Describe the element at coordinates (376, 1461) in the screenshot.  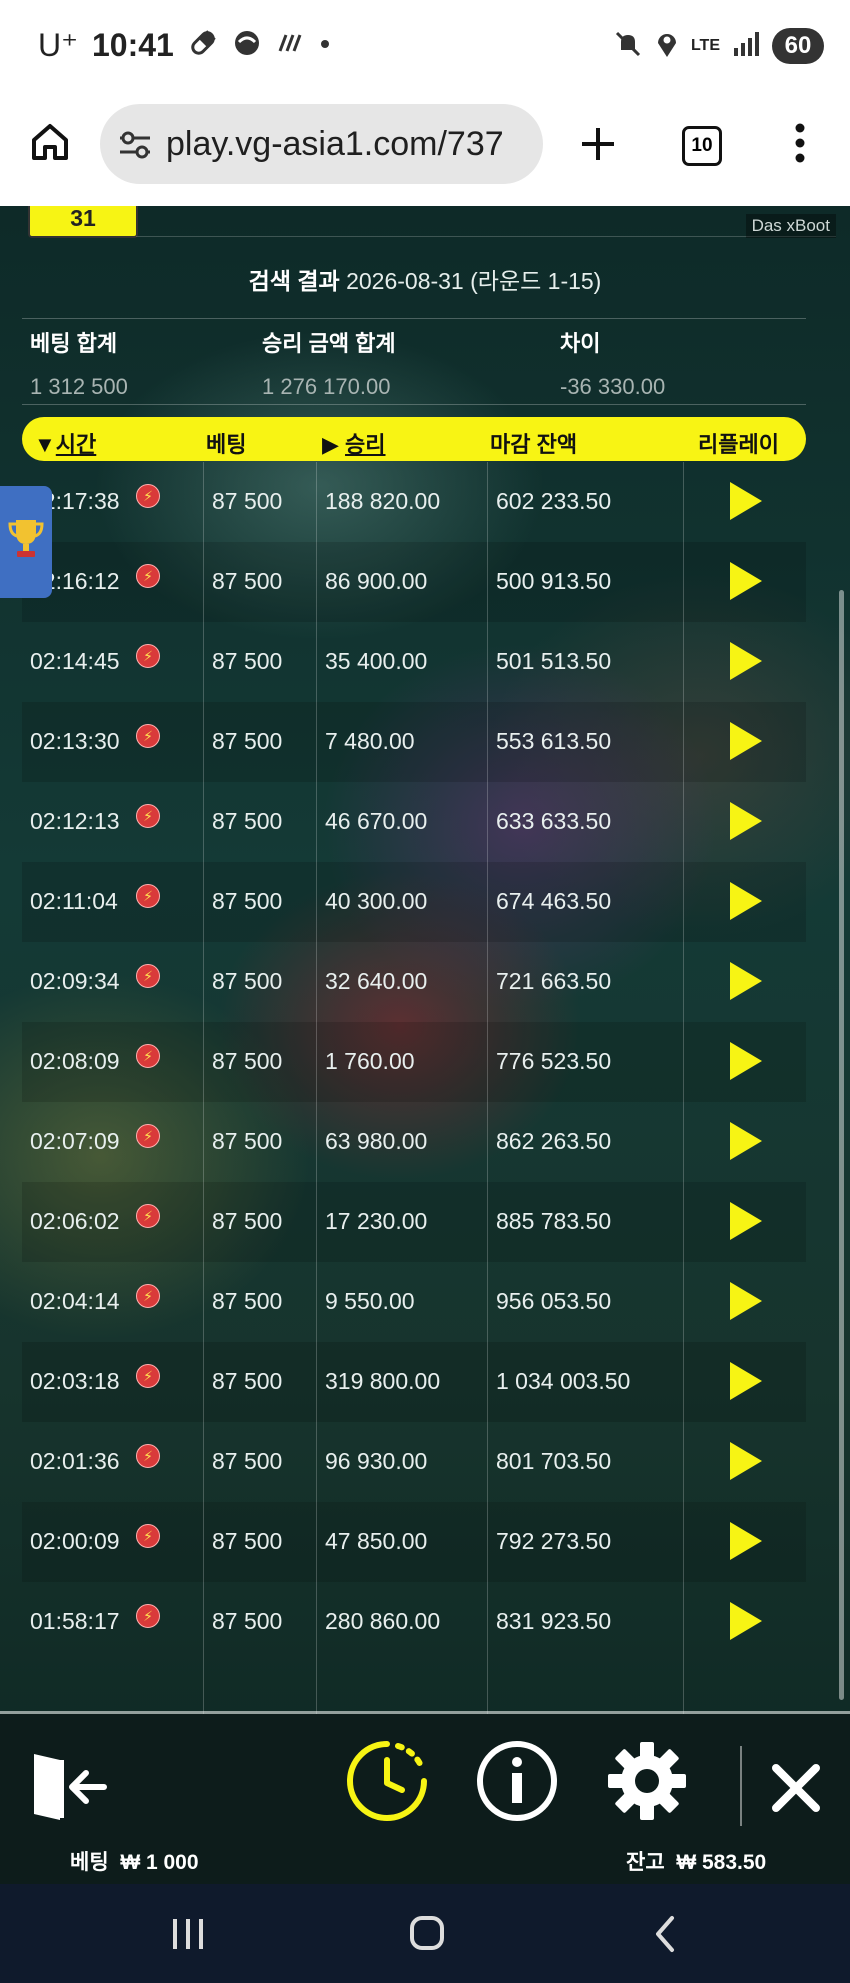
I see `win-cell: 96 930.00` at that location.